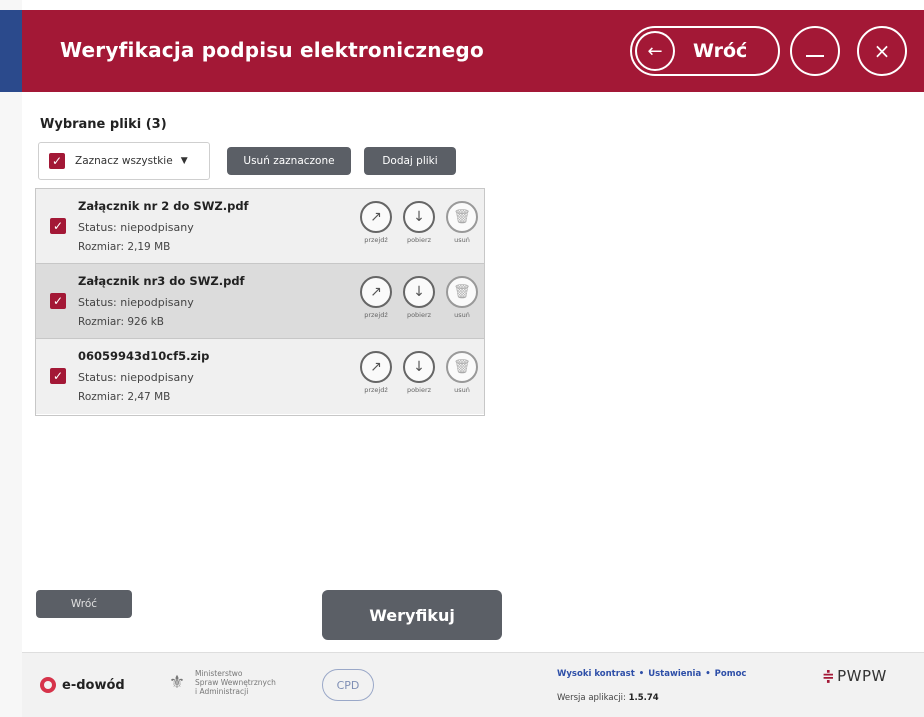  I want to click on page-title: Weryfikacja podpisu elektronicznego, so click(272, 50).